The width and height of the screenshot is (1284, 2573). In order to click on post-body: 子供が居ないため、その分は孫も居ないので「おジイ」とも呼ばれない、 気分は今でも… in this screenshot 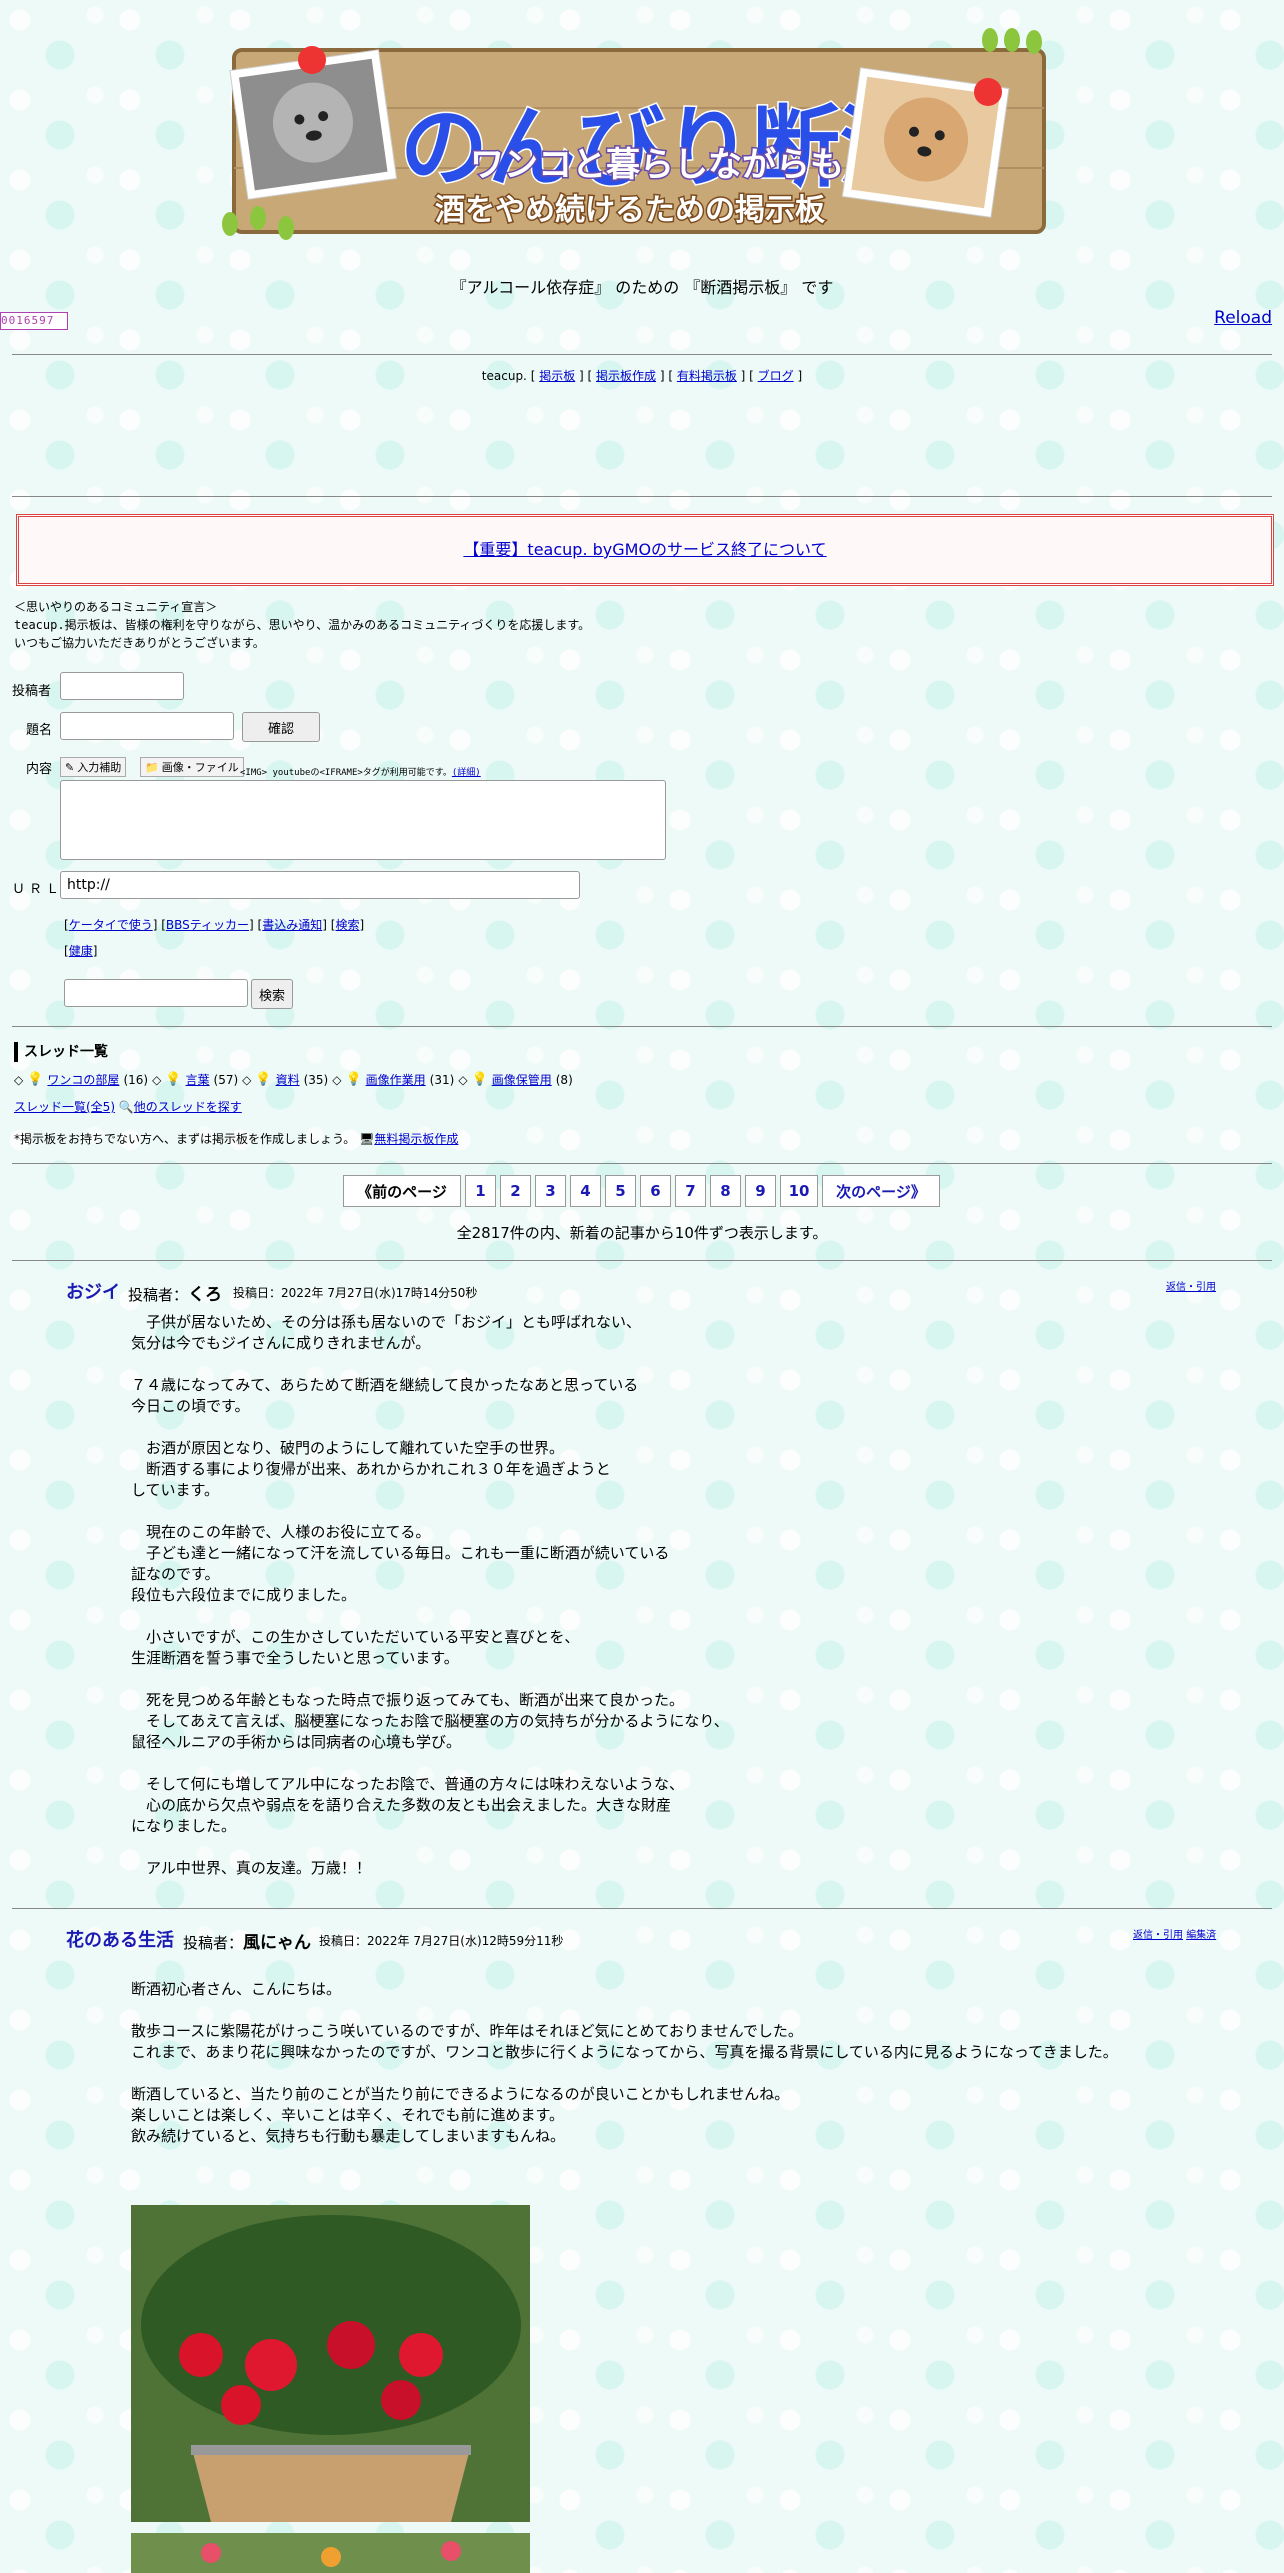, I will do `click(430, 1595)`.